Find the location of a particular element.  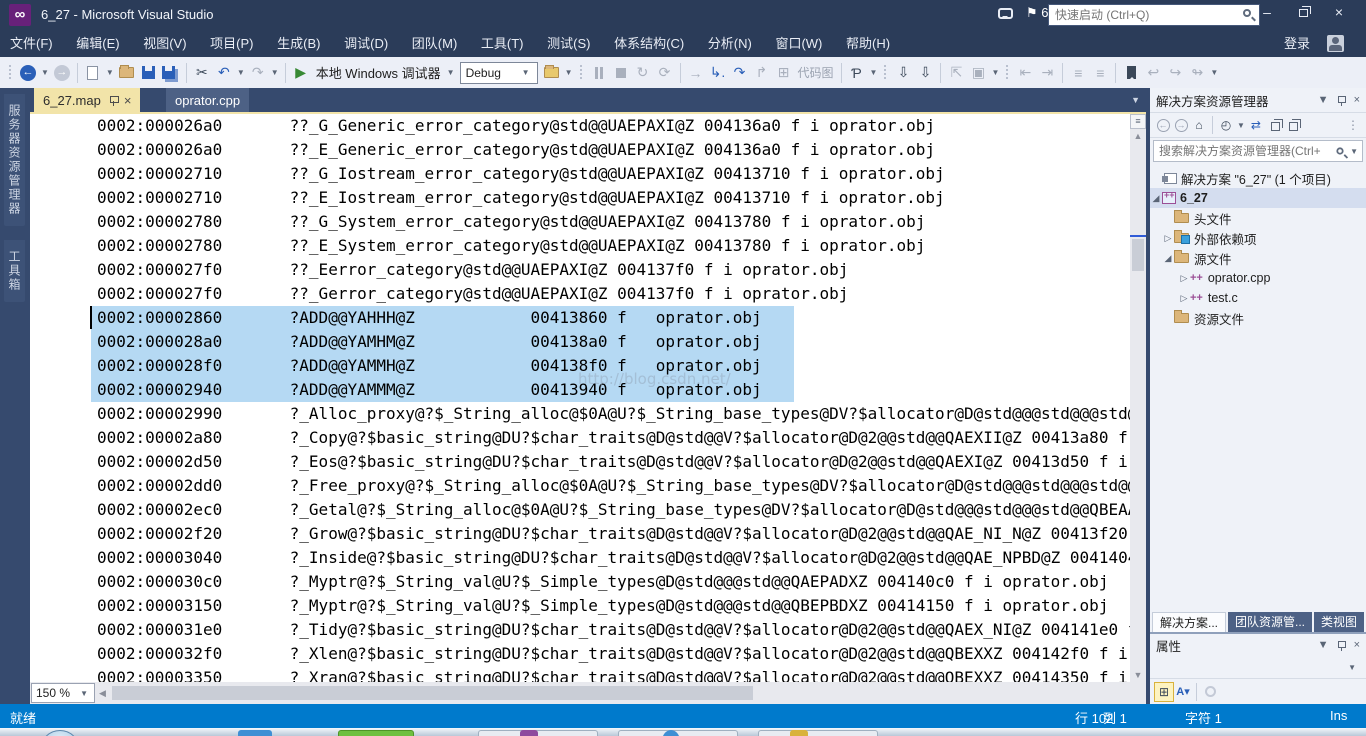

minimize-button: – is located at coordinates (1267, 13).